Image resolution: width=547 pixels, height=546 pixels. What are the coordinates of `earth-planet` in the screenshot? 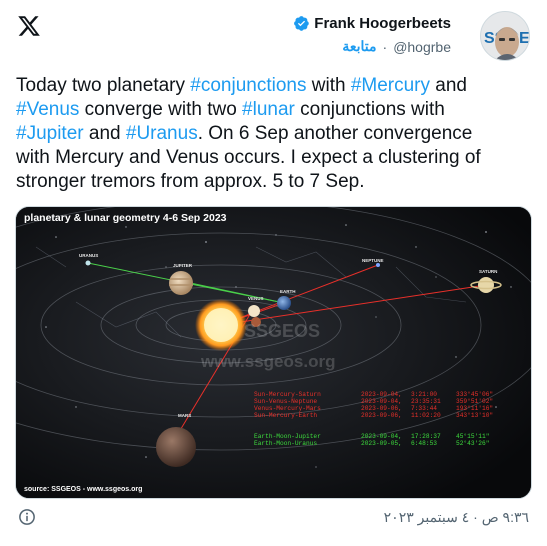 It's located at (284, 303).